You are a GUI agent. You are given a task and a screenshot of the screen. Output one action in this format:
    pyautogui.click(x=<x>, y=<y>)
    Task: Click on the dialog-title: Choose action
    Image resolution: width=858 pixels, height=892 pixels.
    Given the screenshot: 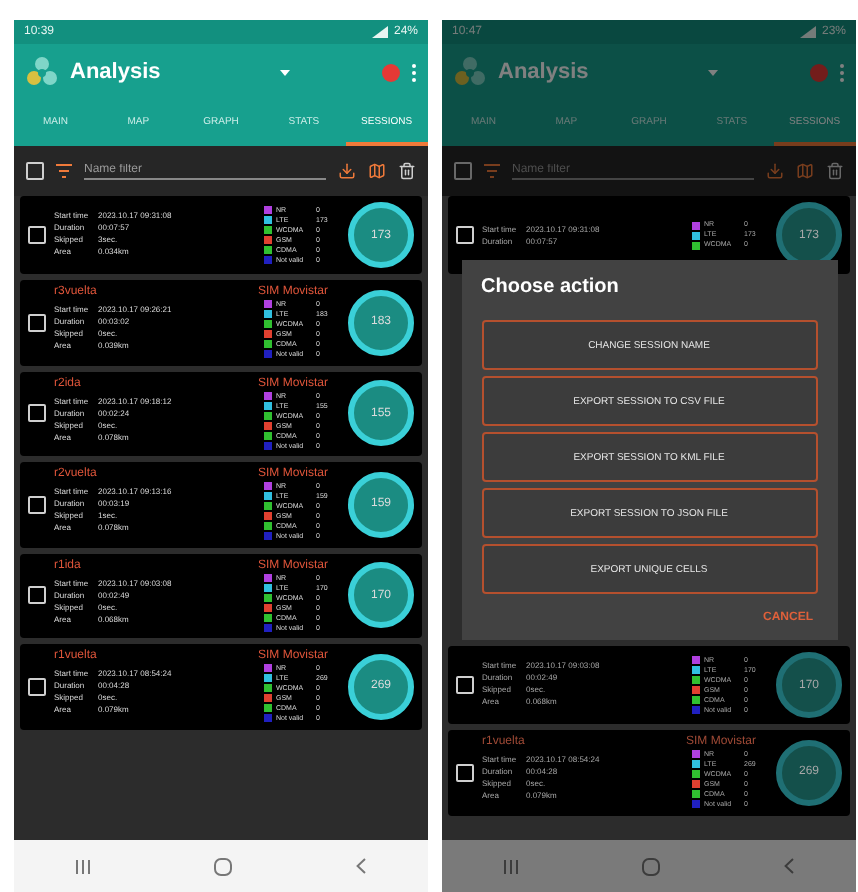 What is the action you would take?
    pyautogui.click(x=551, y=287)
    